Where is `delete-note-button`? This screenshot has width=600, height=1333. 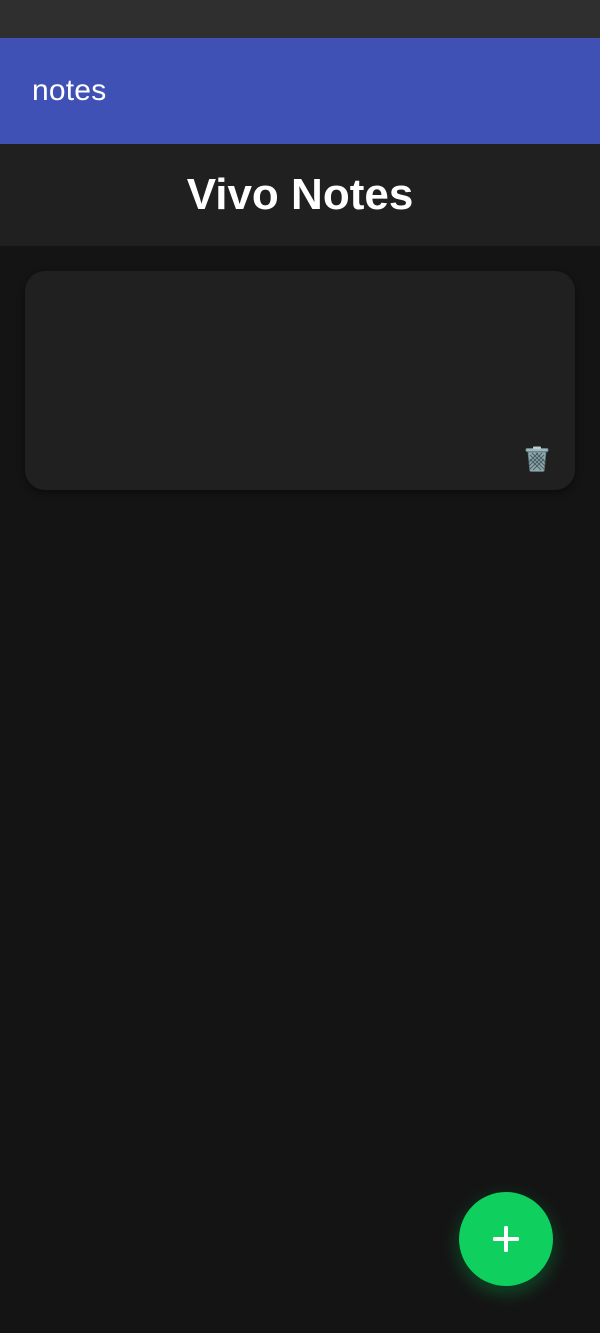 delete-note-button is located at coordinates (537, 459).